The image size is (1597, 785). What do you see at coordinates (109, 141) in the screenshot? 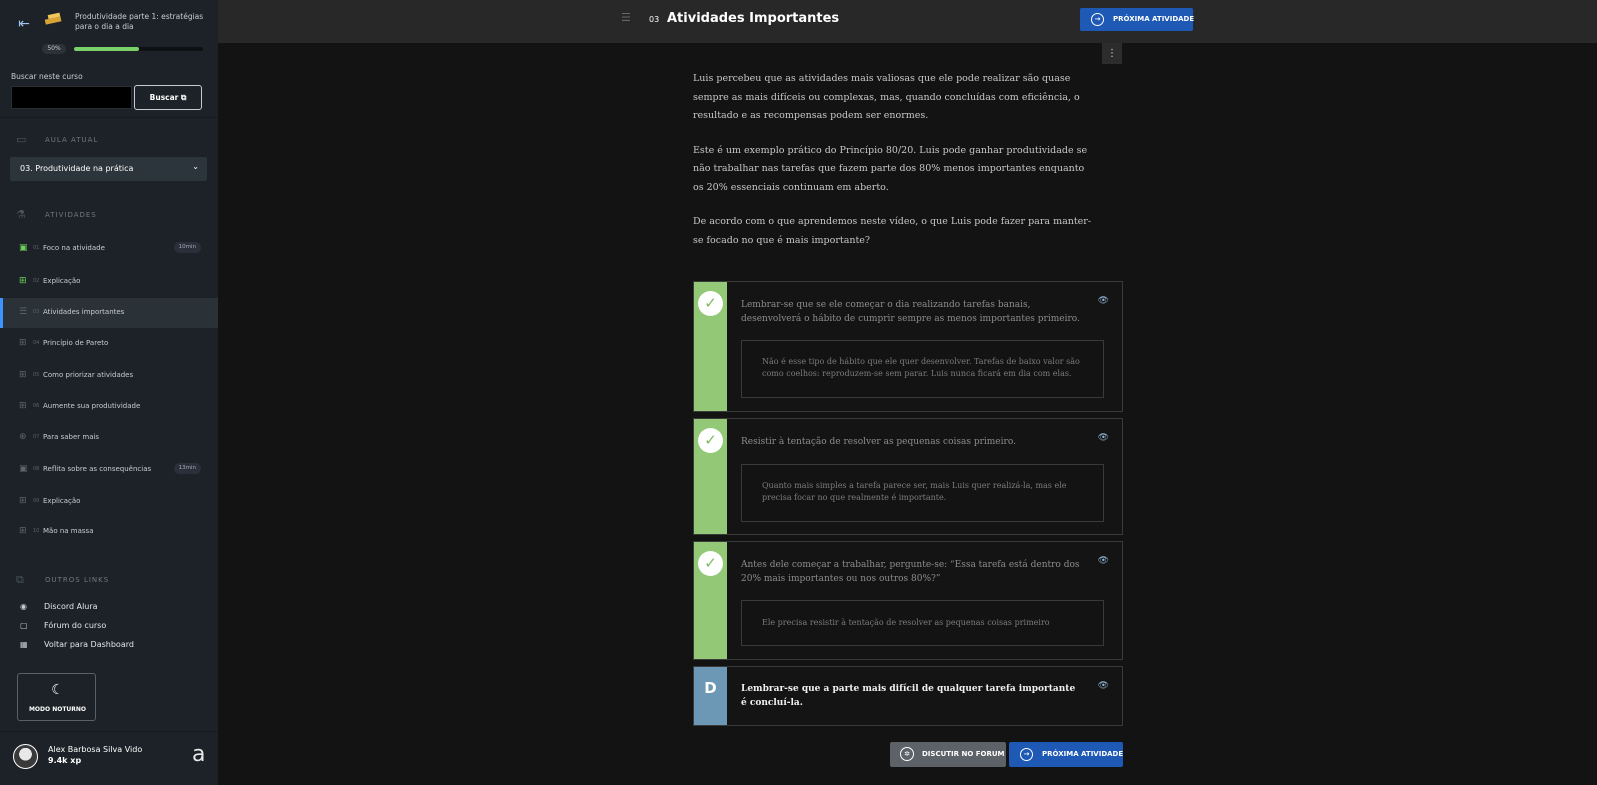
I see `current-lesson-heading: ▭ AULA ATUAL` at bounding box center [109, 141].